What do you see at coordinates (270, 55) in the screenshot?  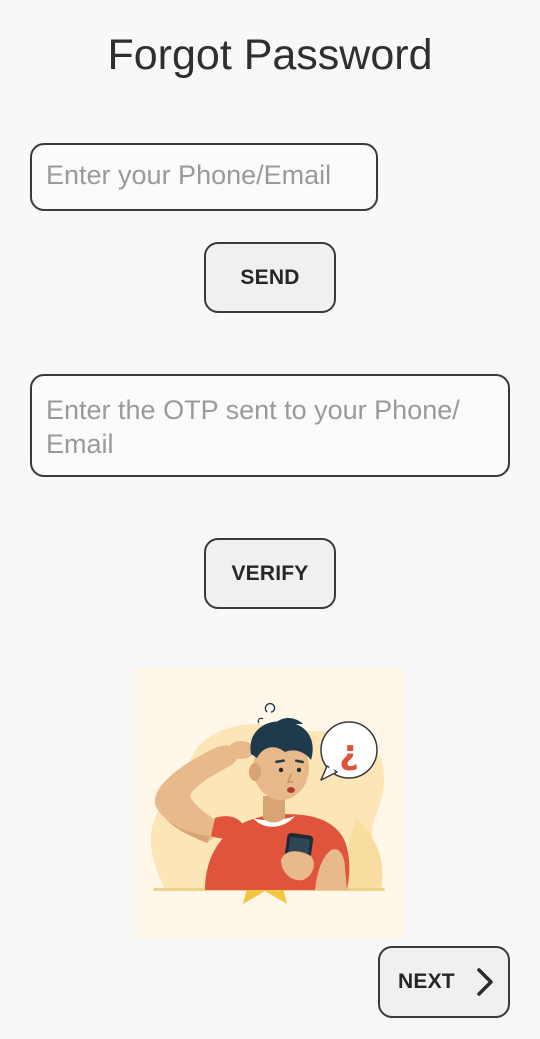 I see `page-title: Forgot Password` at bounding box center [270, 55].